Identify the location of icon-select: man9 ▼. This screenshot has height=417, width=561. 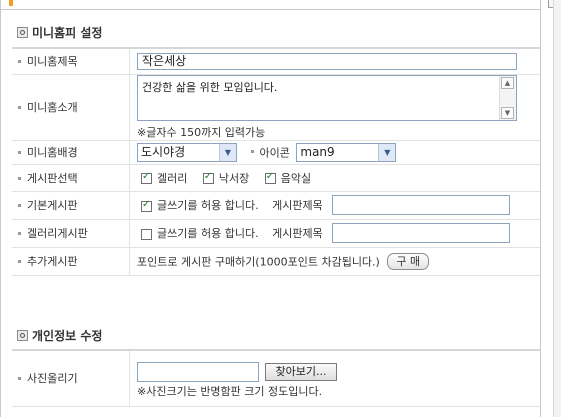
(346, 152).